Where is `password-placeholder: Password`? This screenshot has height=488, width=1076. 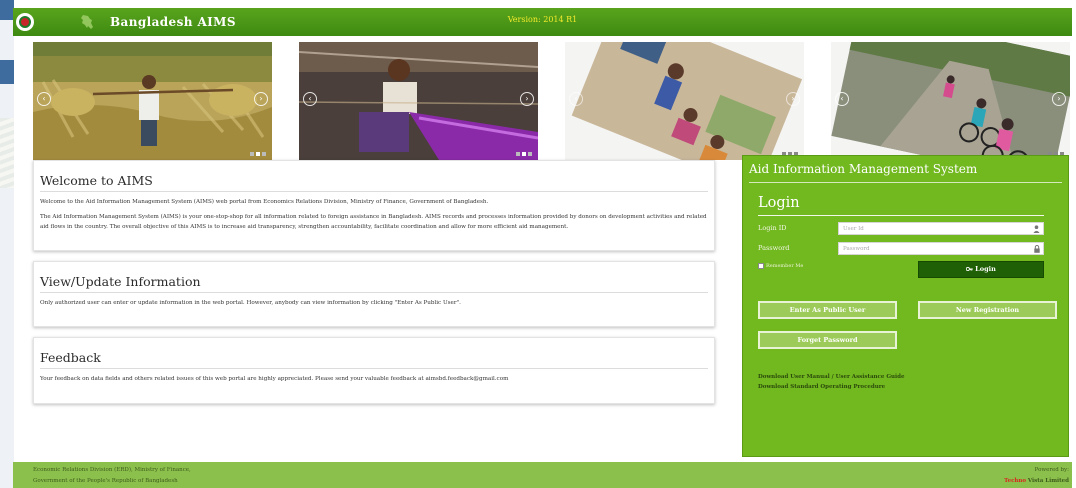
password-placeholder: Password is located at coordinates (856, 249).